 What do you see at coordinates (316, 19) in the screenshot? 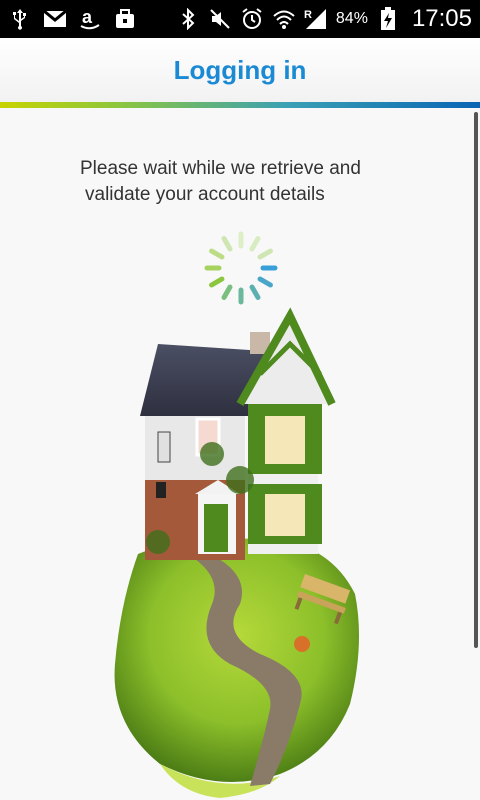
I see `signal-icon: R` at bounding box center [316, 19].